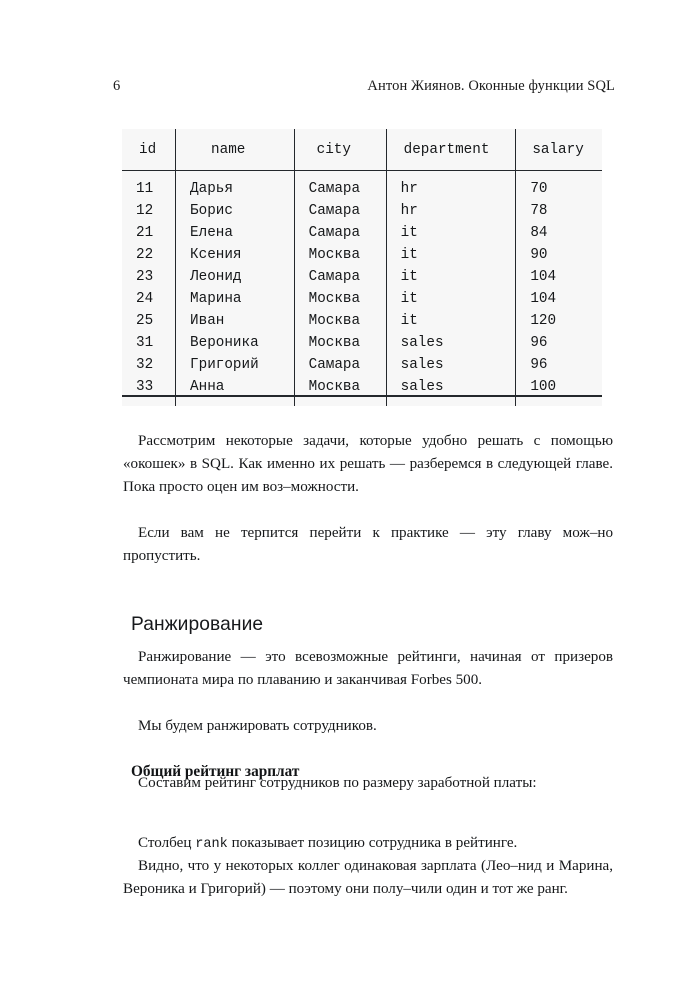 This screenshot has height=1000, width=682. Describe the element at coordinates (211, 844) in the screenshot. I see `inline-code-rank: rank` at that location.